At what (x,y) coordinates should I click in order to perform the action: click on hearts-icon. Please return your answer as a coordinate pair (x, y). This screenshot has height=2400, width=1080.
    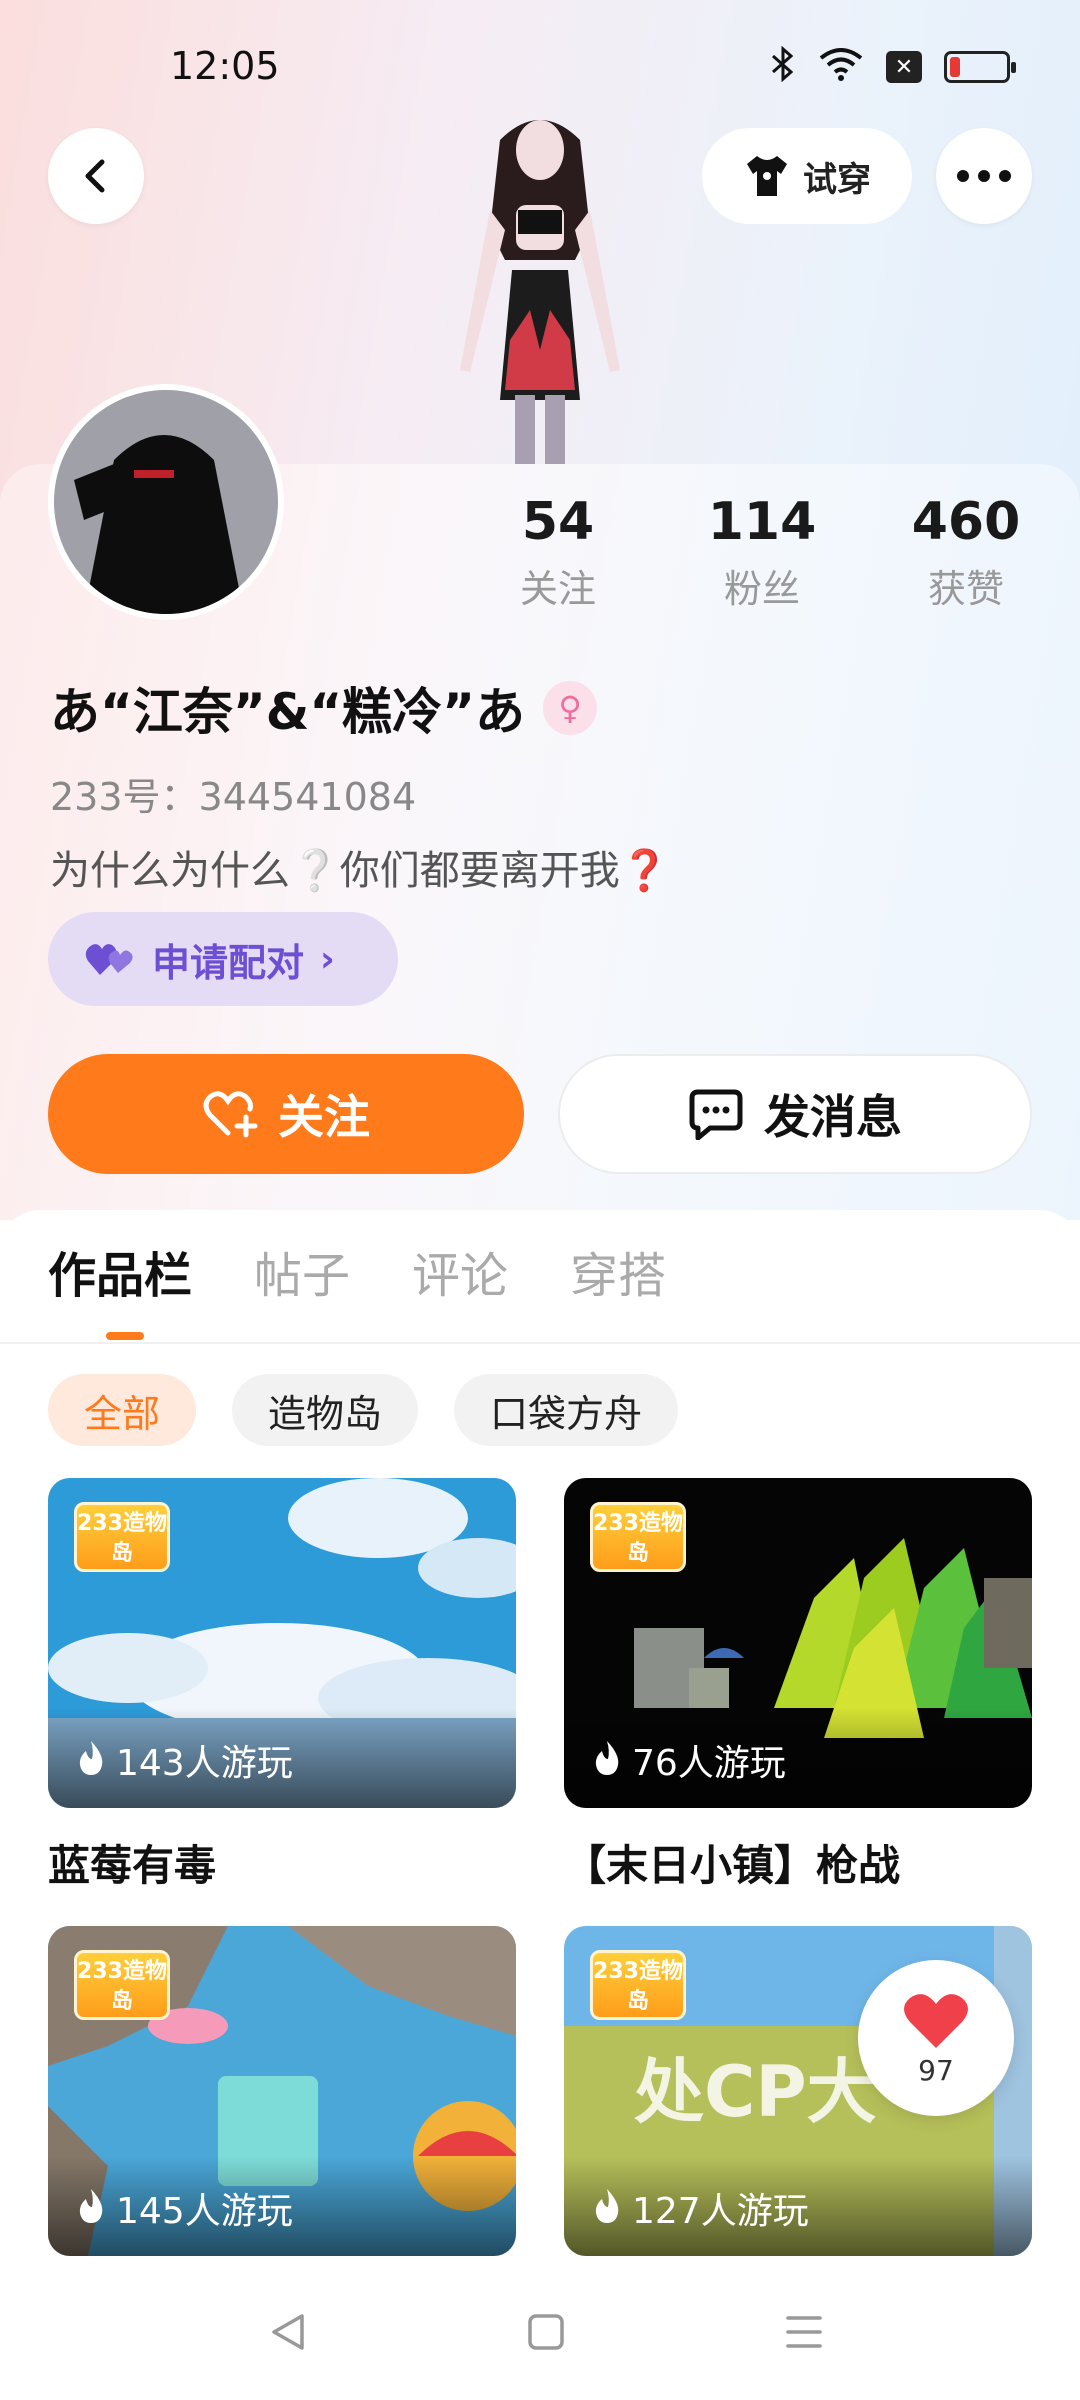
    Looking at the image, I should click on (109, 959).